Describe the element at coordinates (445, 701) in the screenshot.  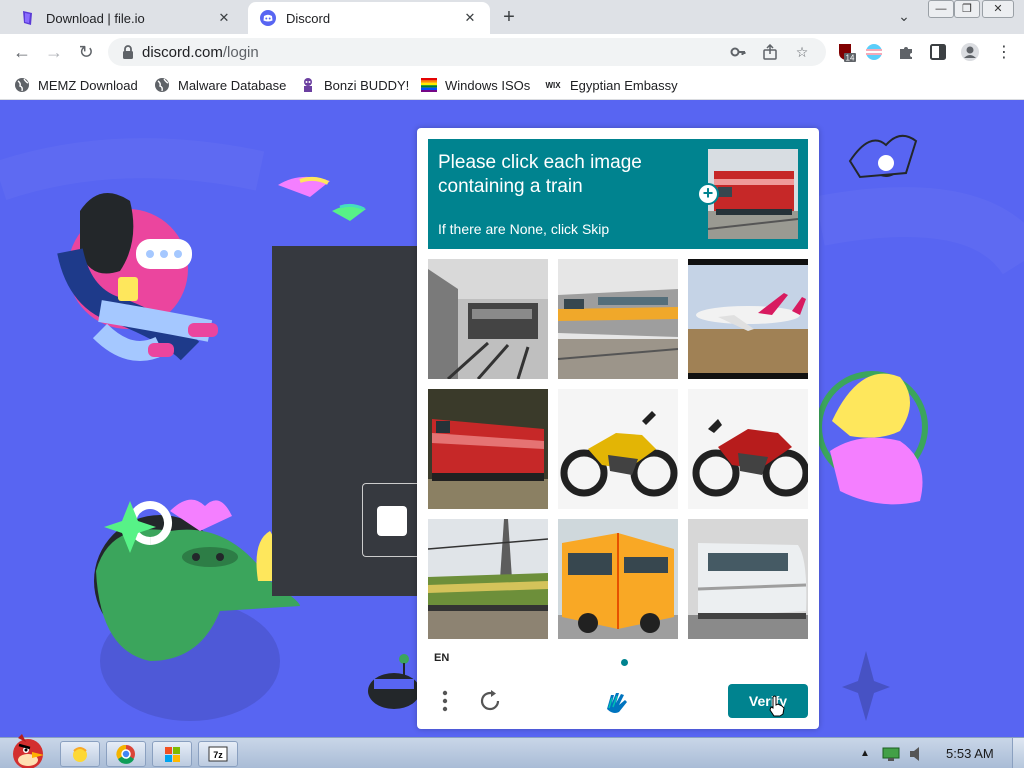
I see `menu-dots-icon` at that location.